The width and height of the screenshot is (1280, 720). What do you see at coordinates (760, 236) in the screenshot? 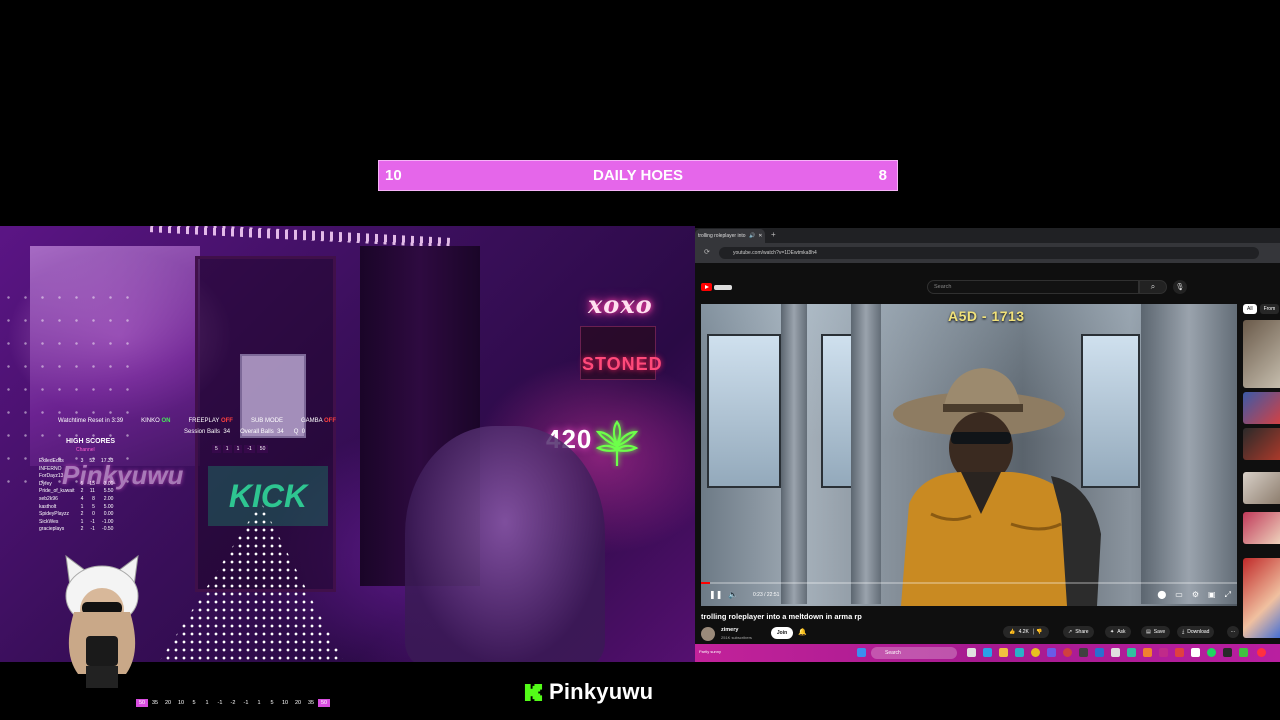
I see `tab-close-icon: ✕` at bounding box center [760, 236].